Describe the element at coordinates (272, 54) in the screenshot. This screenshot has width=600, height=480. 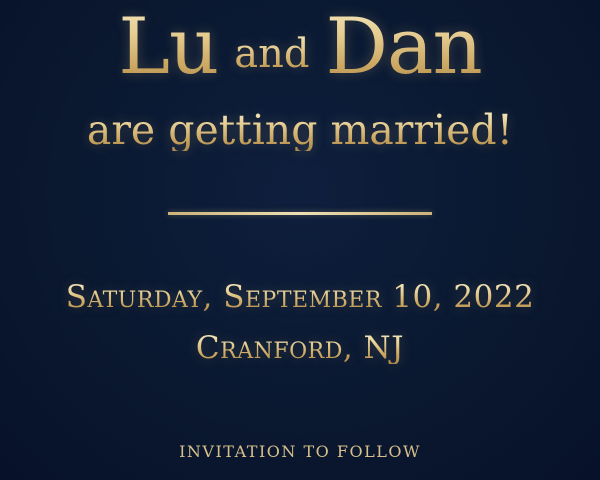
I see `name-conjunction: and` at that location.